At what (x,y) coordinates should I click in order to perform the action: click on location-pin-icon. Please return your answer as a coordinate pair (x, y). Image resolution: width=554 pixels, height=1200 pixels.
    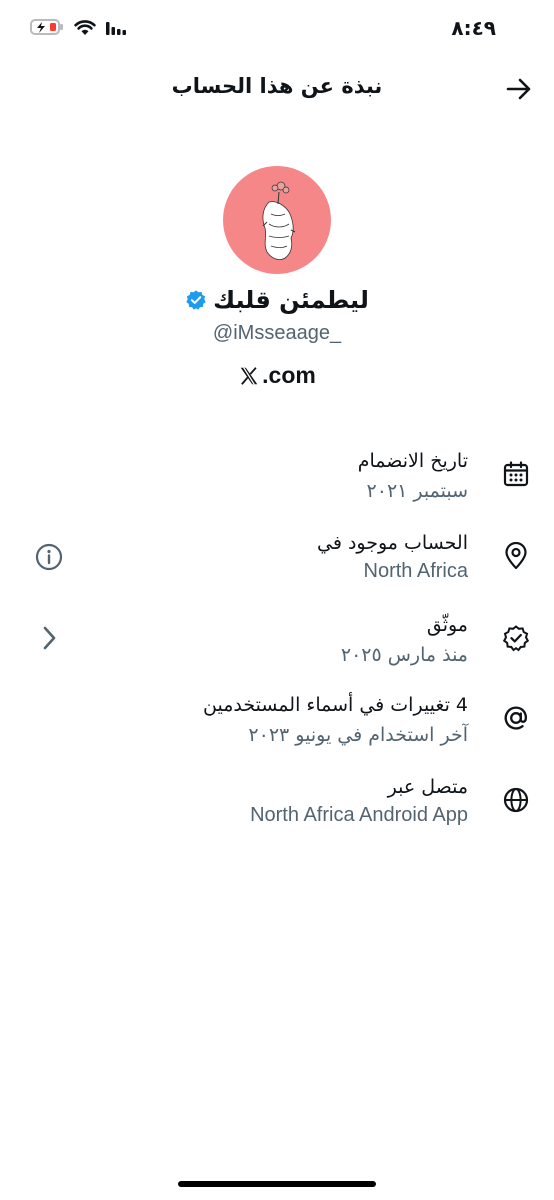
    Looking at the image, I should click on (516, 555).